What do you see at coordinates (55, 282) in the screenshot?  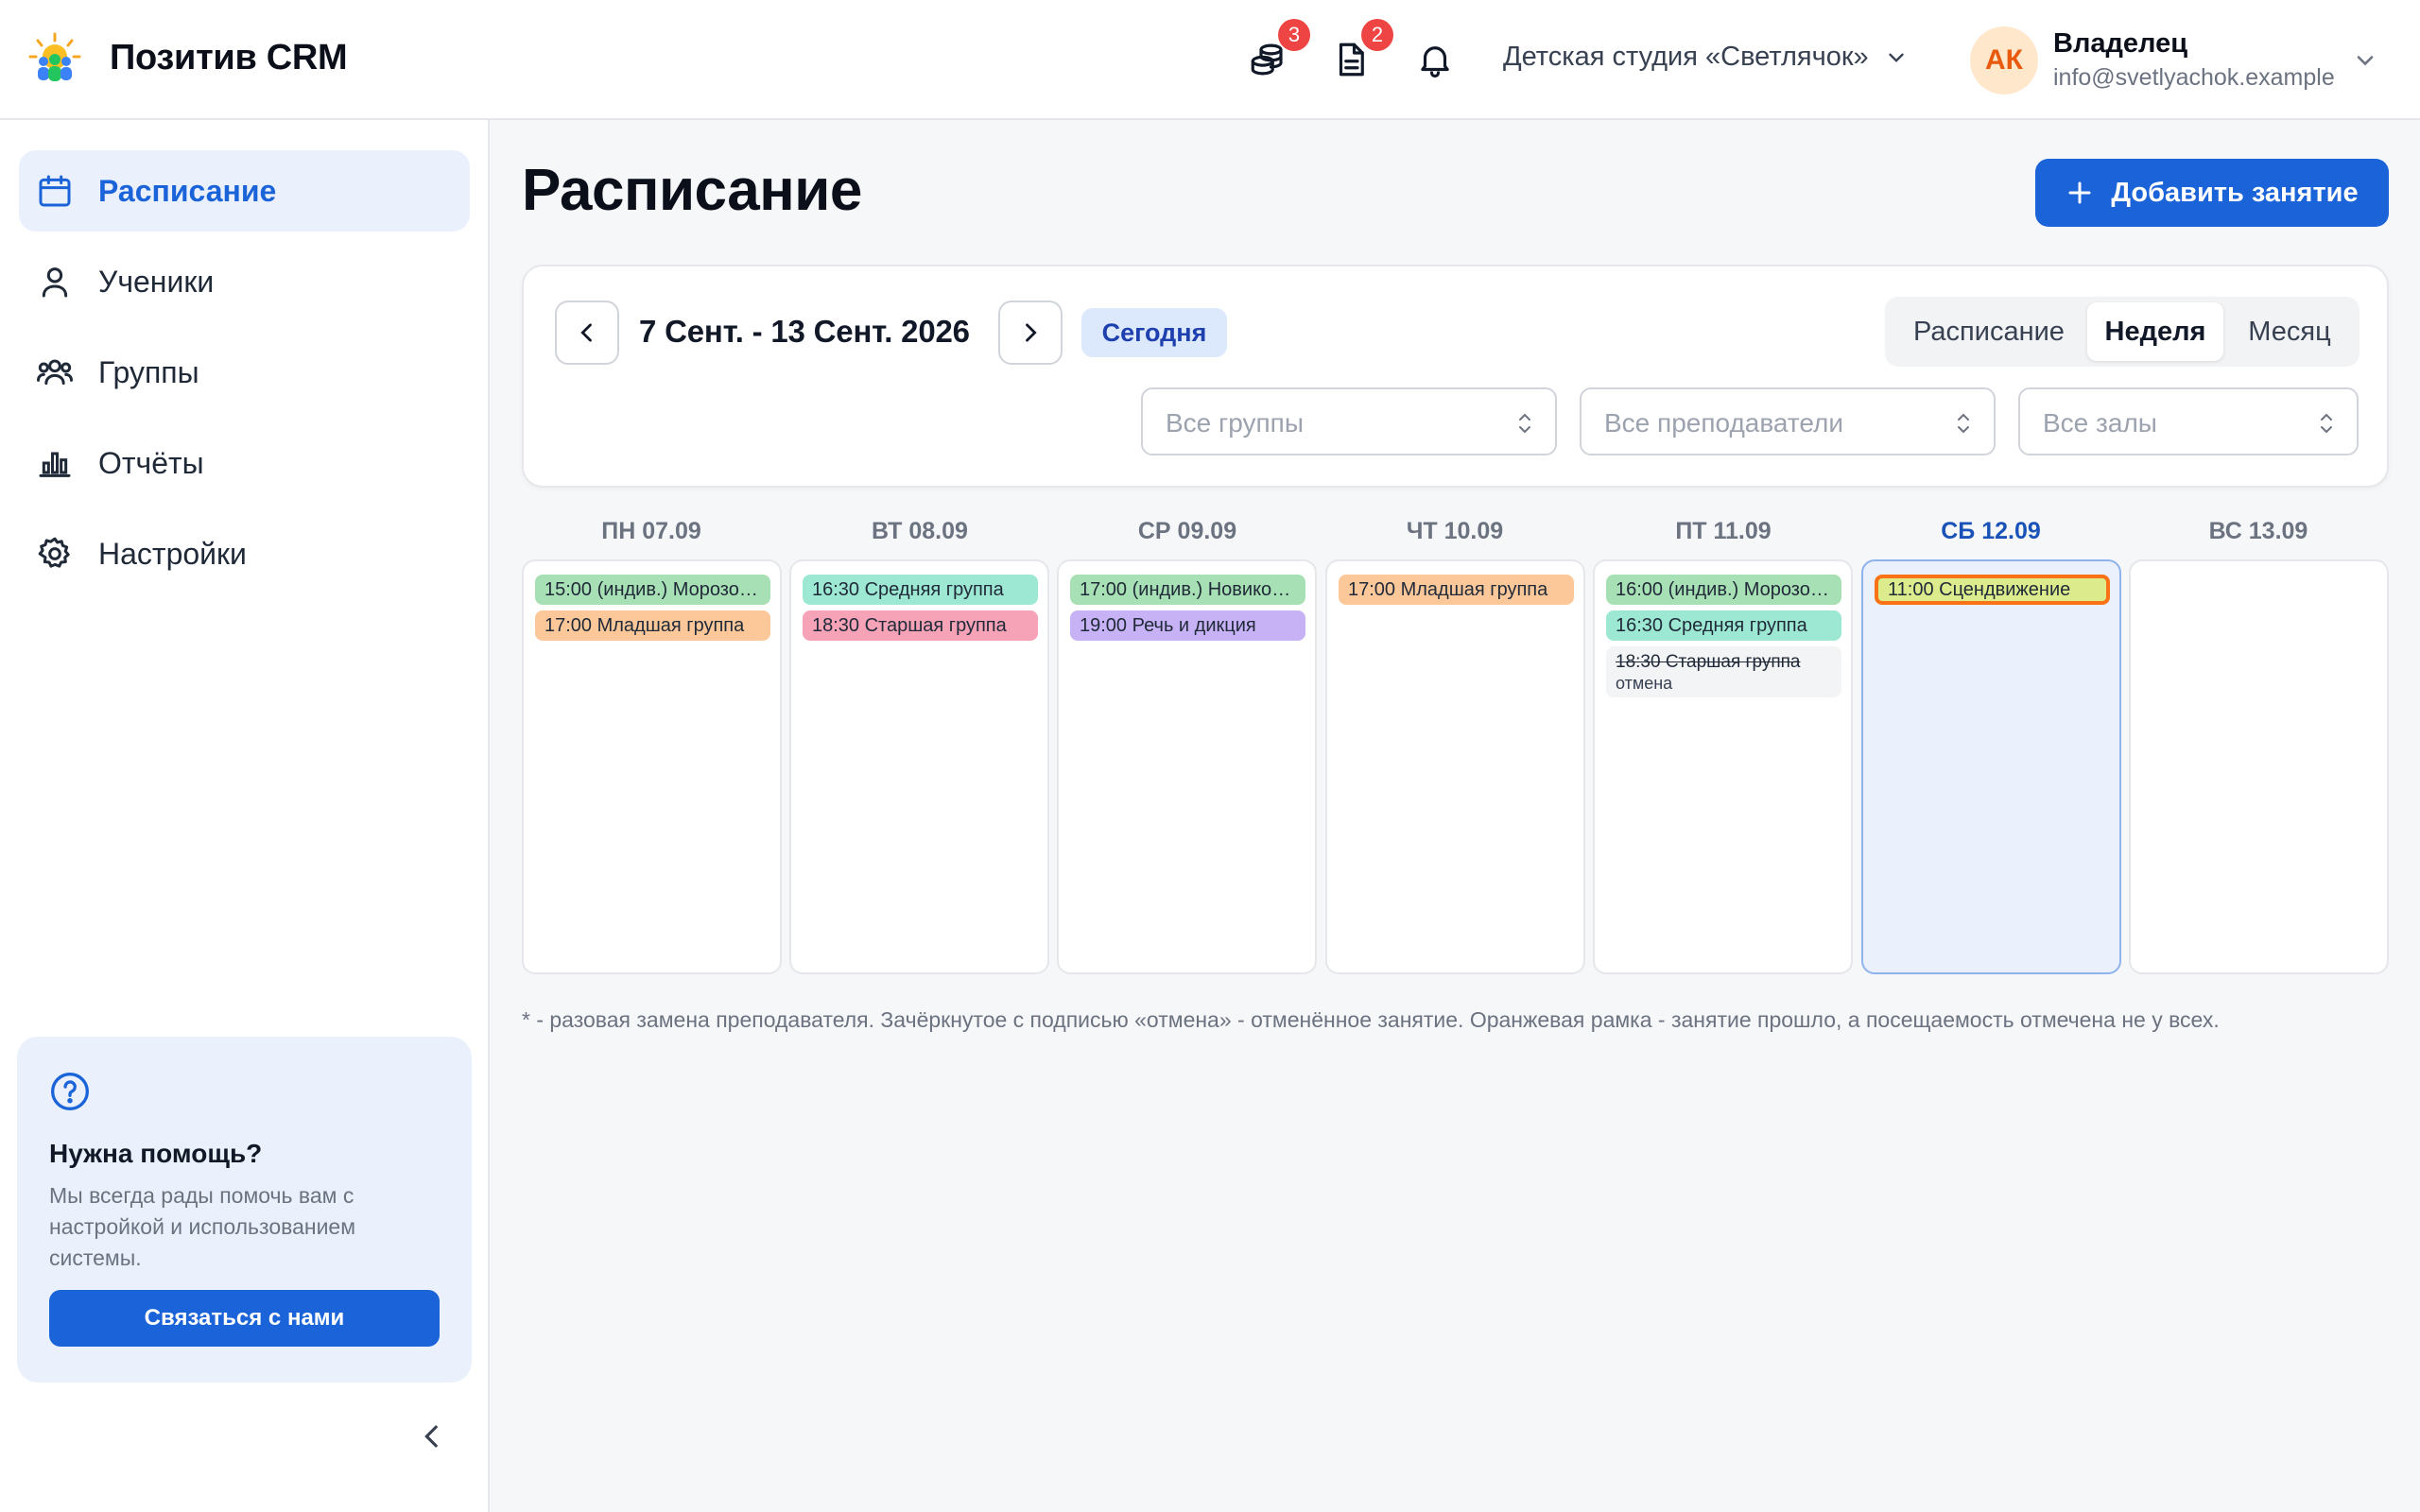 I see `user-icon` at bounding box center [55, 282].